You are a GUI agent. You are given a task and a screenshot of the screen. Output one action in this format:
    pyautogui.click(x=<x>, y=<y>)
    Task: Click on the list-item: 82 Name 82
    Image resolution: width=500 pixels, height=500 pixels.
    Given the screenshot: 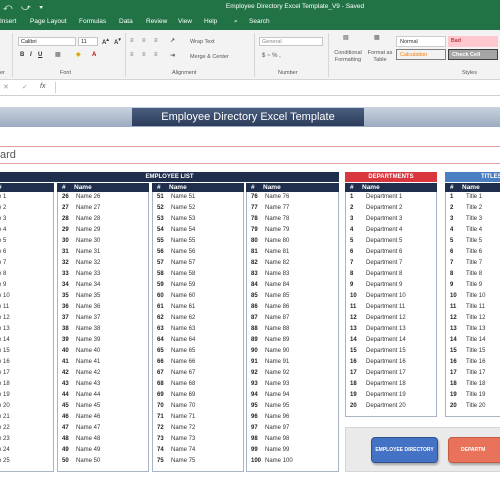 What is the action you would take?
    pyautogui.click(x=292, y=263)
    